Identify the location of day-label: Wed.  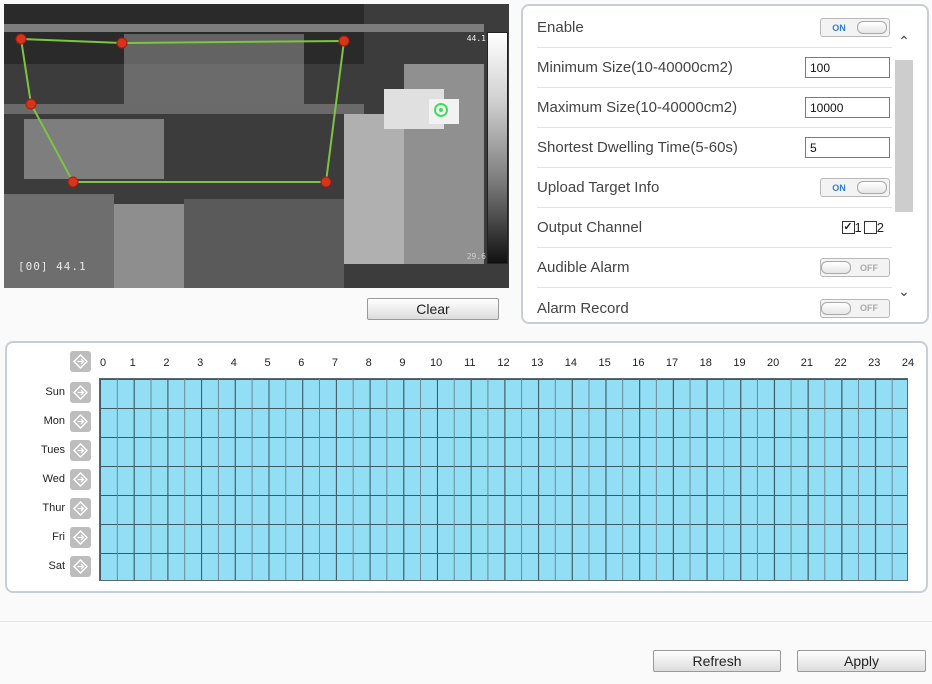
(53, 478).